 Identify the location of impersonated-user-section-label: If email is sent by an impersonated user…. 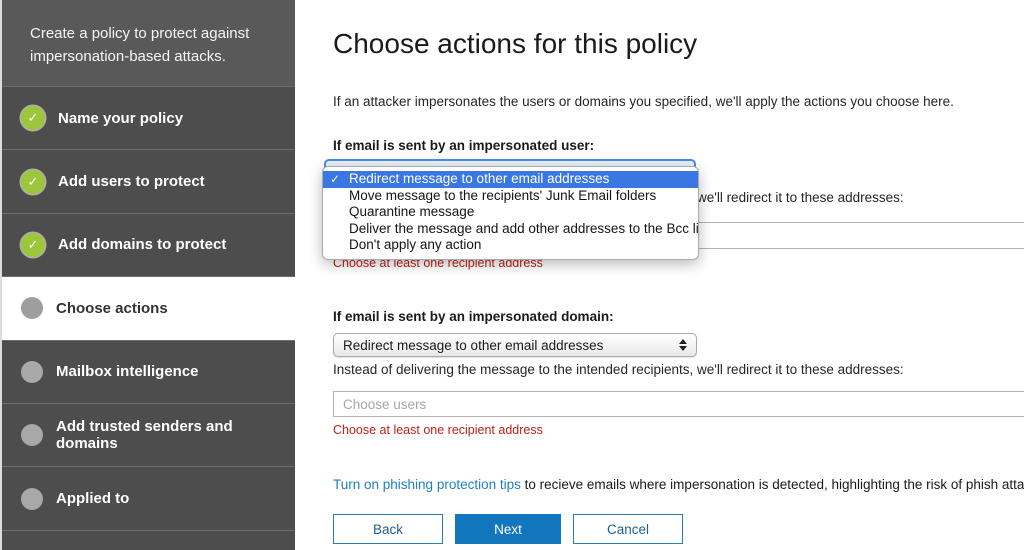
(464, 145).